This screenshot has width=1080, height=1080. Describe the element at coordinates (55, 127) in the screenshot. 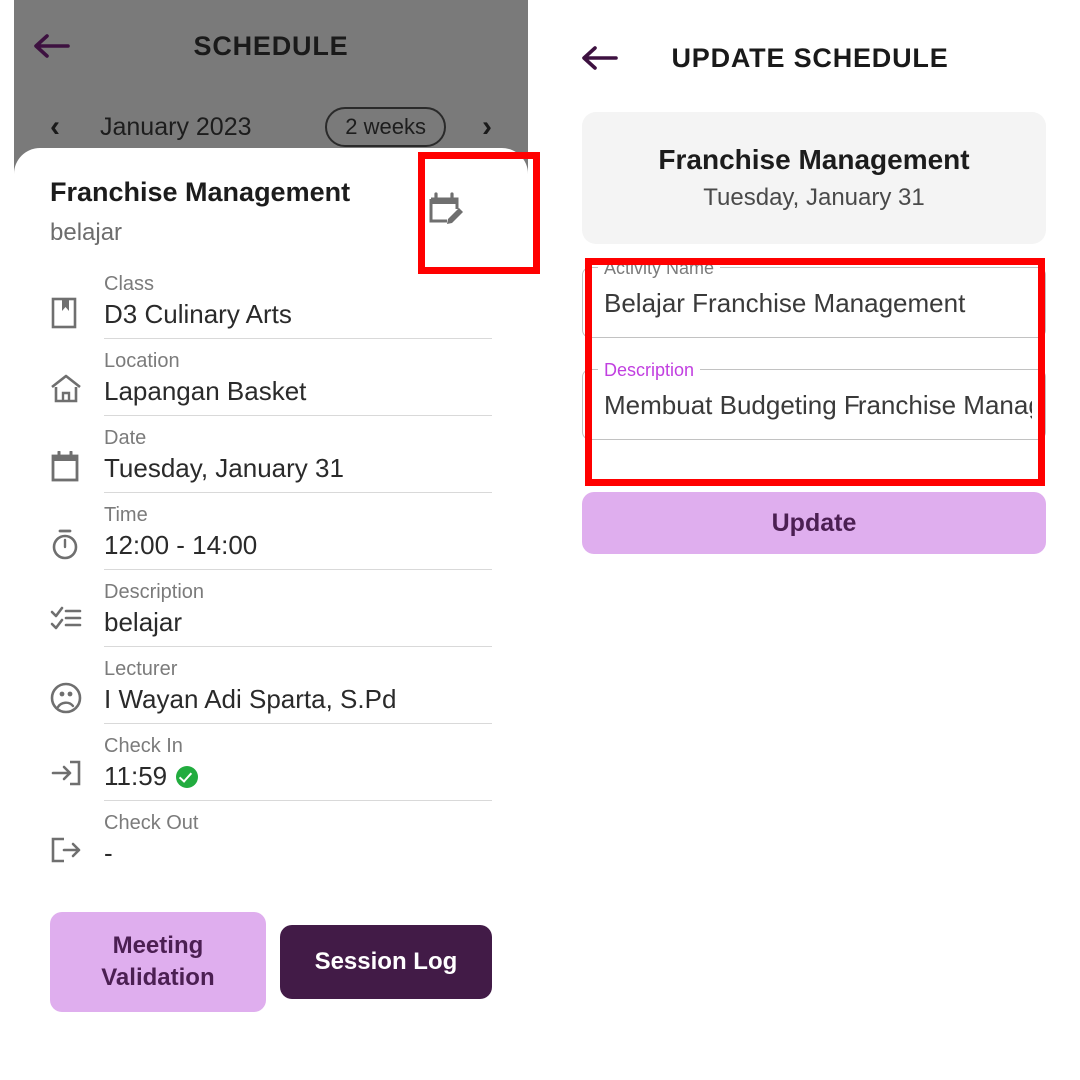

I see `prev-month-button: ‹` at that location.